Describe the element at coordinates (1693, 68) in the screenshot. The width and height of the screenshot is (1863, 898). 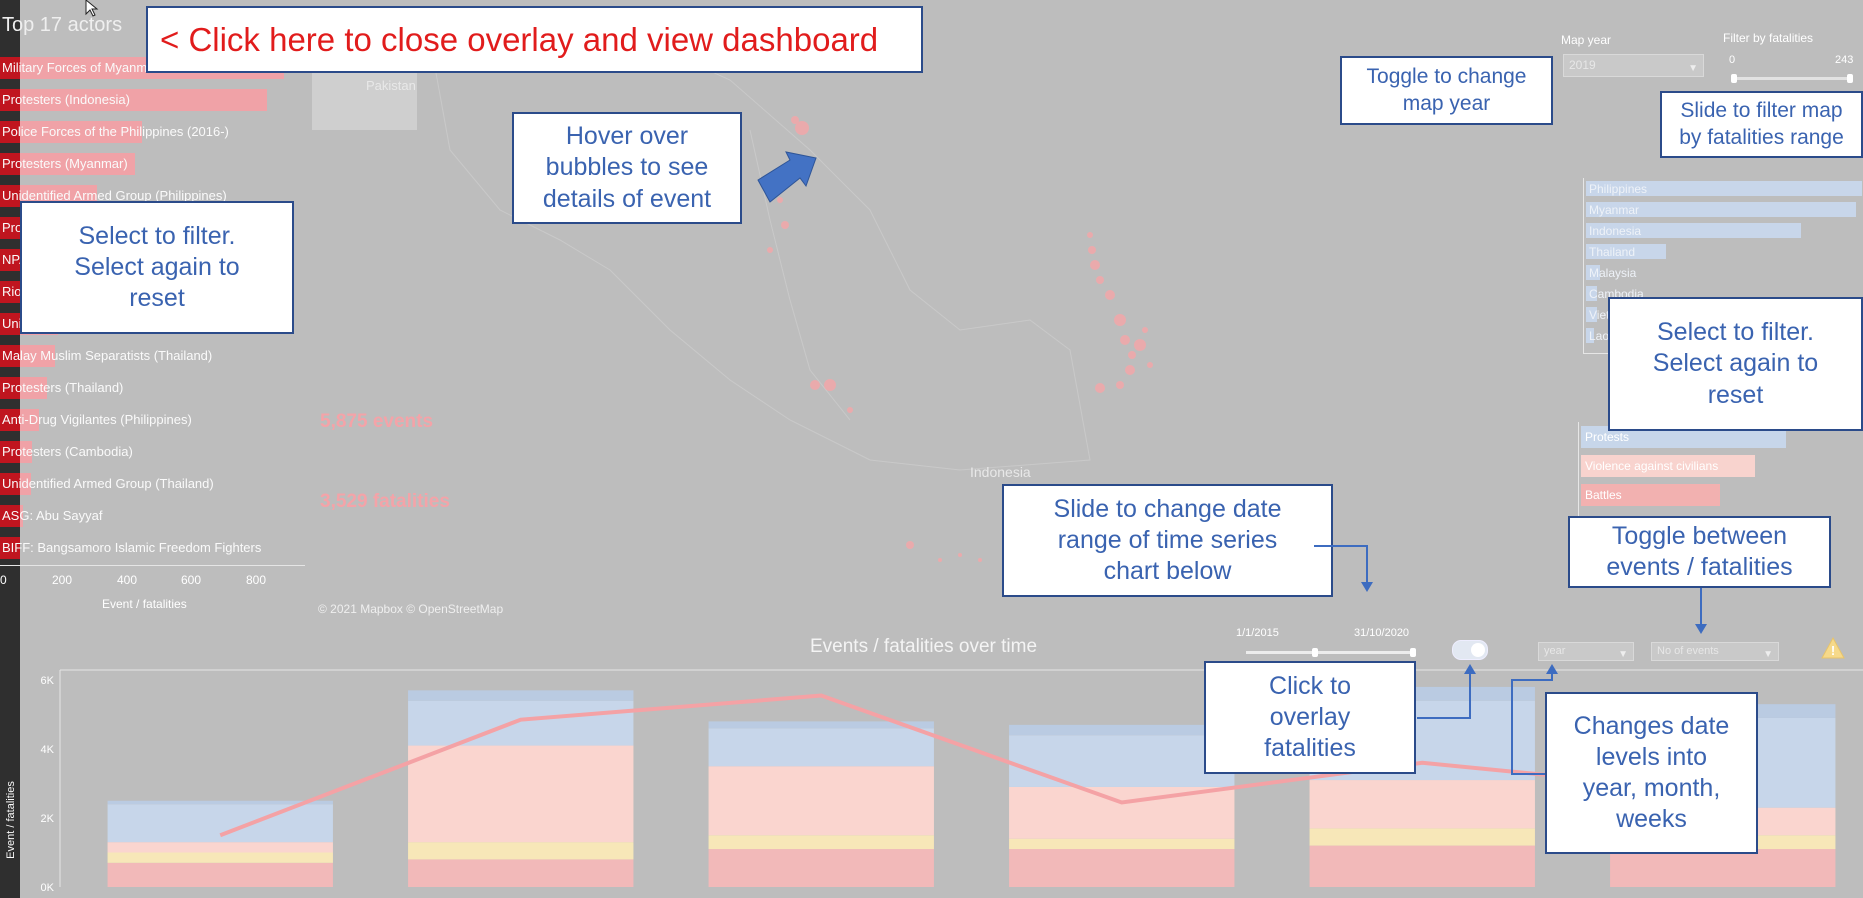
I see `chevron-down-icon: ▼` at that location.